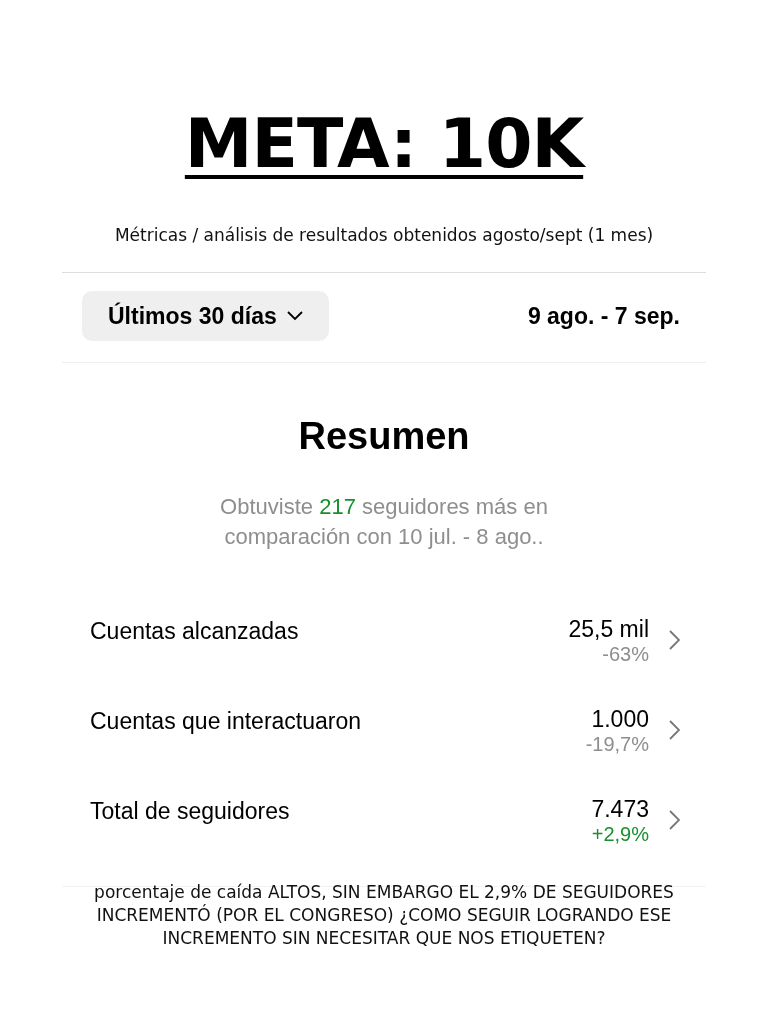  Describe the element at coordinates (620, 809) in the screenshot. I see `metric-value: 7.473` at that location.